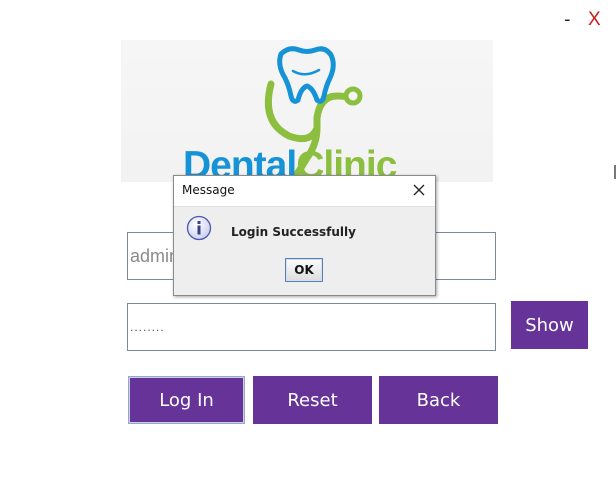 The image size is (616, 478). I want to click on show-password-button: Show, so click(549, 325).